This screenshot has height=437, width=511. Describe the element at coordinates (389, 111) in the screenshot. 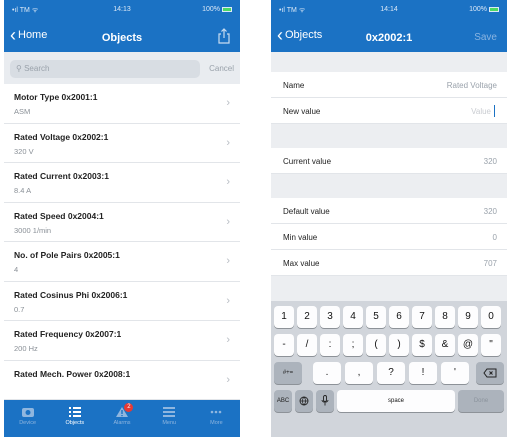

I see `new-value-field: New value Value` at that location.